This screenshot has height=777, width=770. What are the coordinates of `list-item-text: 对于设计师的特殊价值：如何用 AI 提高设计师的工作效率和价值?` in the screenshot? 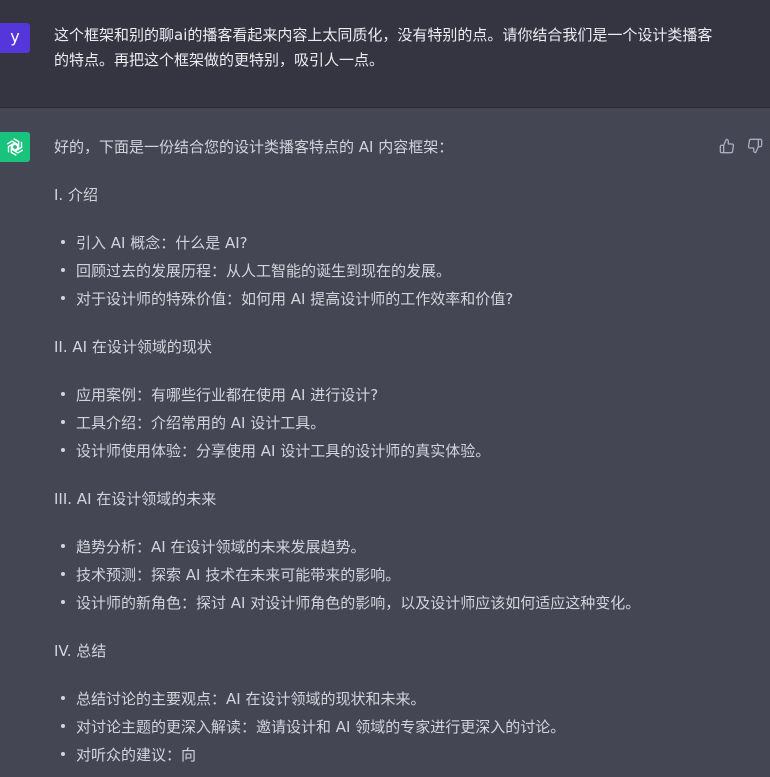 It's located at (295, 299).